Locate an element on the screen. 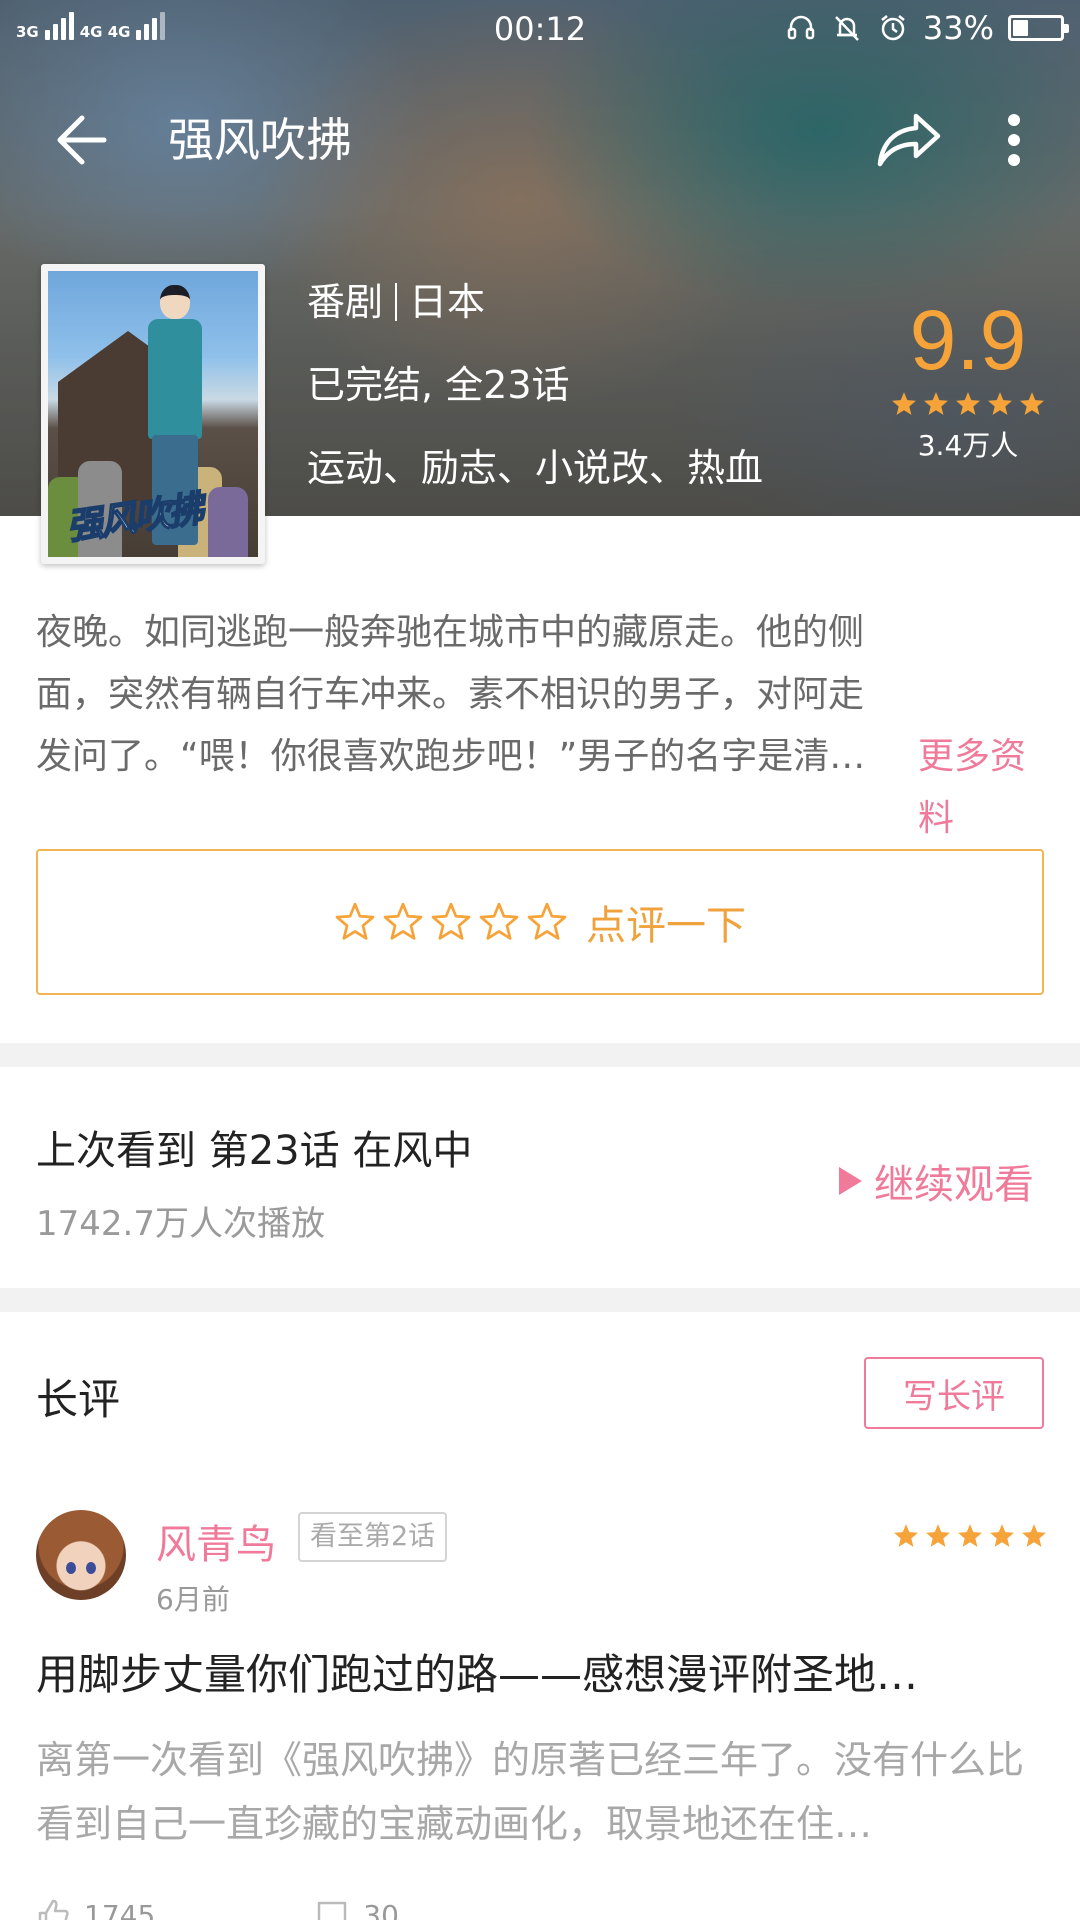 The image size is (1080, 1920). review-actions: 1745 30 is located at coordinates (217, 1909).